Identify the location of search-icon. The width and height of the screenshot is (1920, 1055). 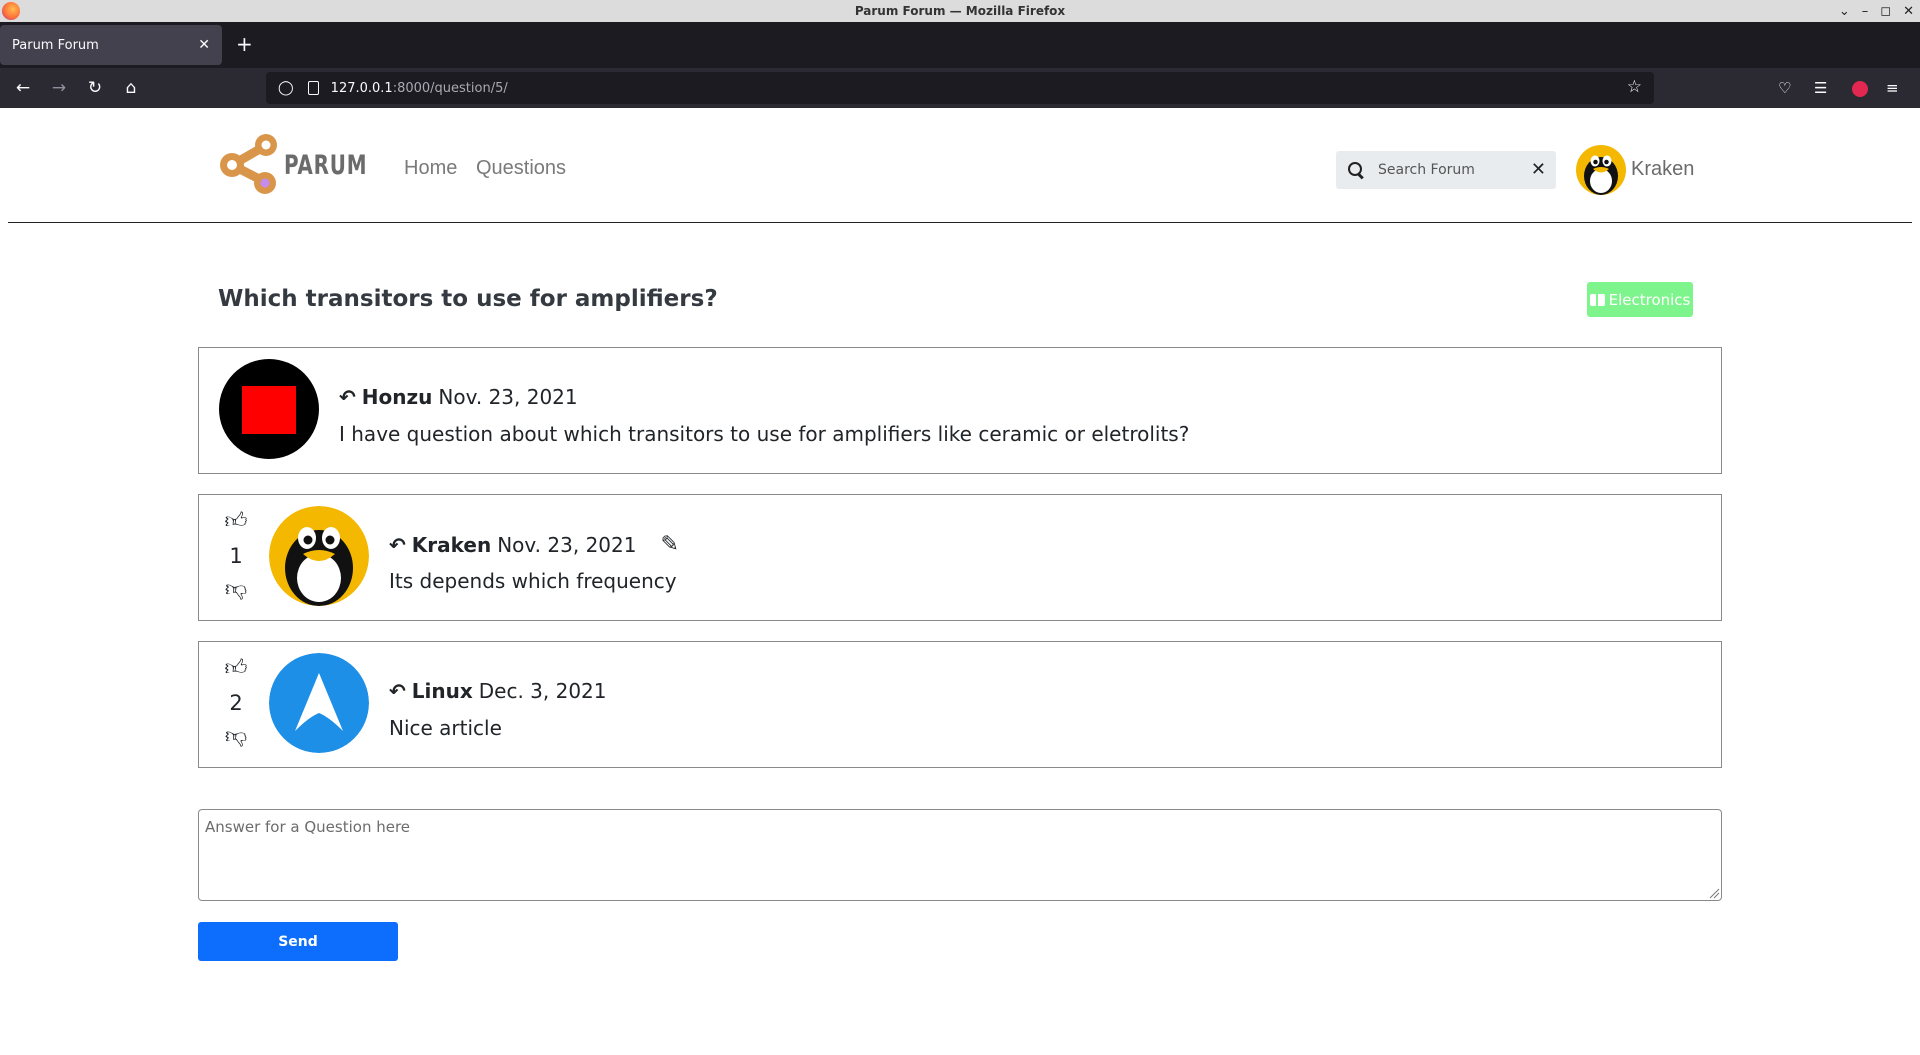
(1356, 170).